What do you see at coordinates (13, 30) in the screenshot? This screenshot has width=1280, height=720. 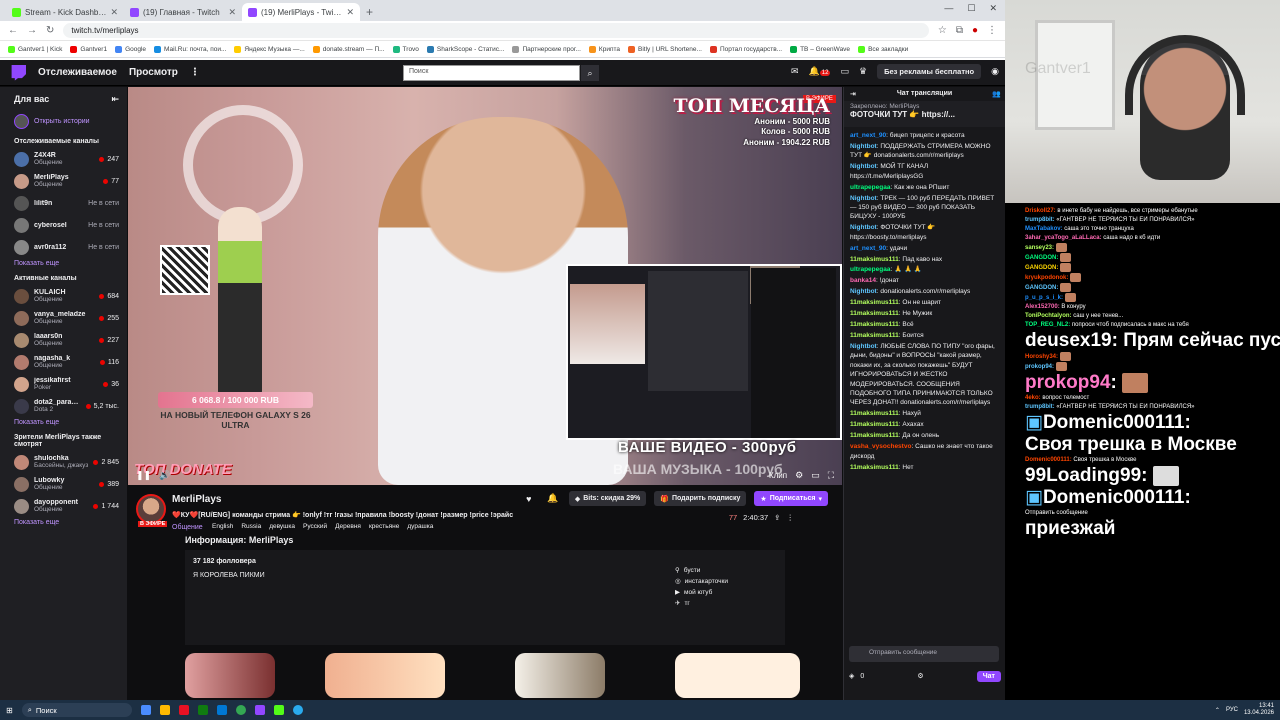 I see `back-icon: ←` at bounding box center [13, 30].